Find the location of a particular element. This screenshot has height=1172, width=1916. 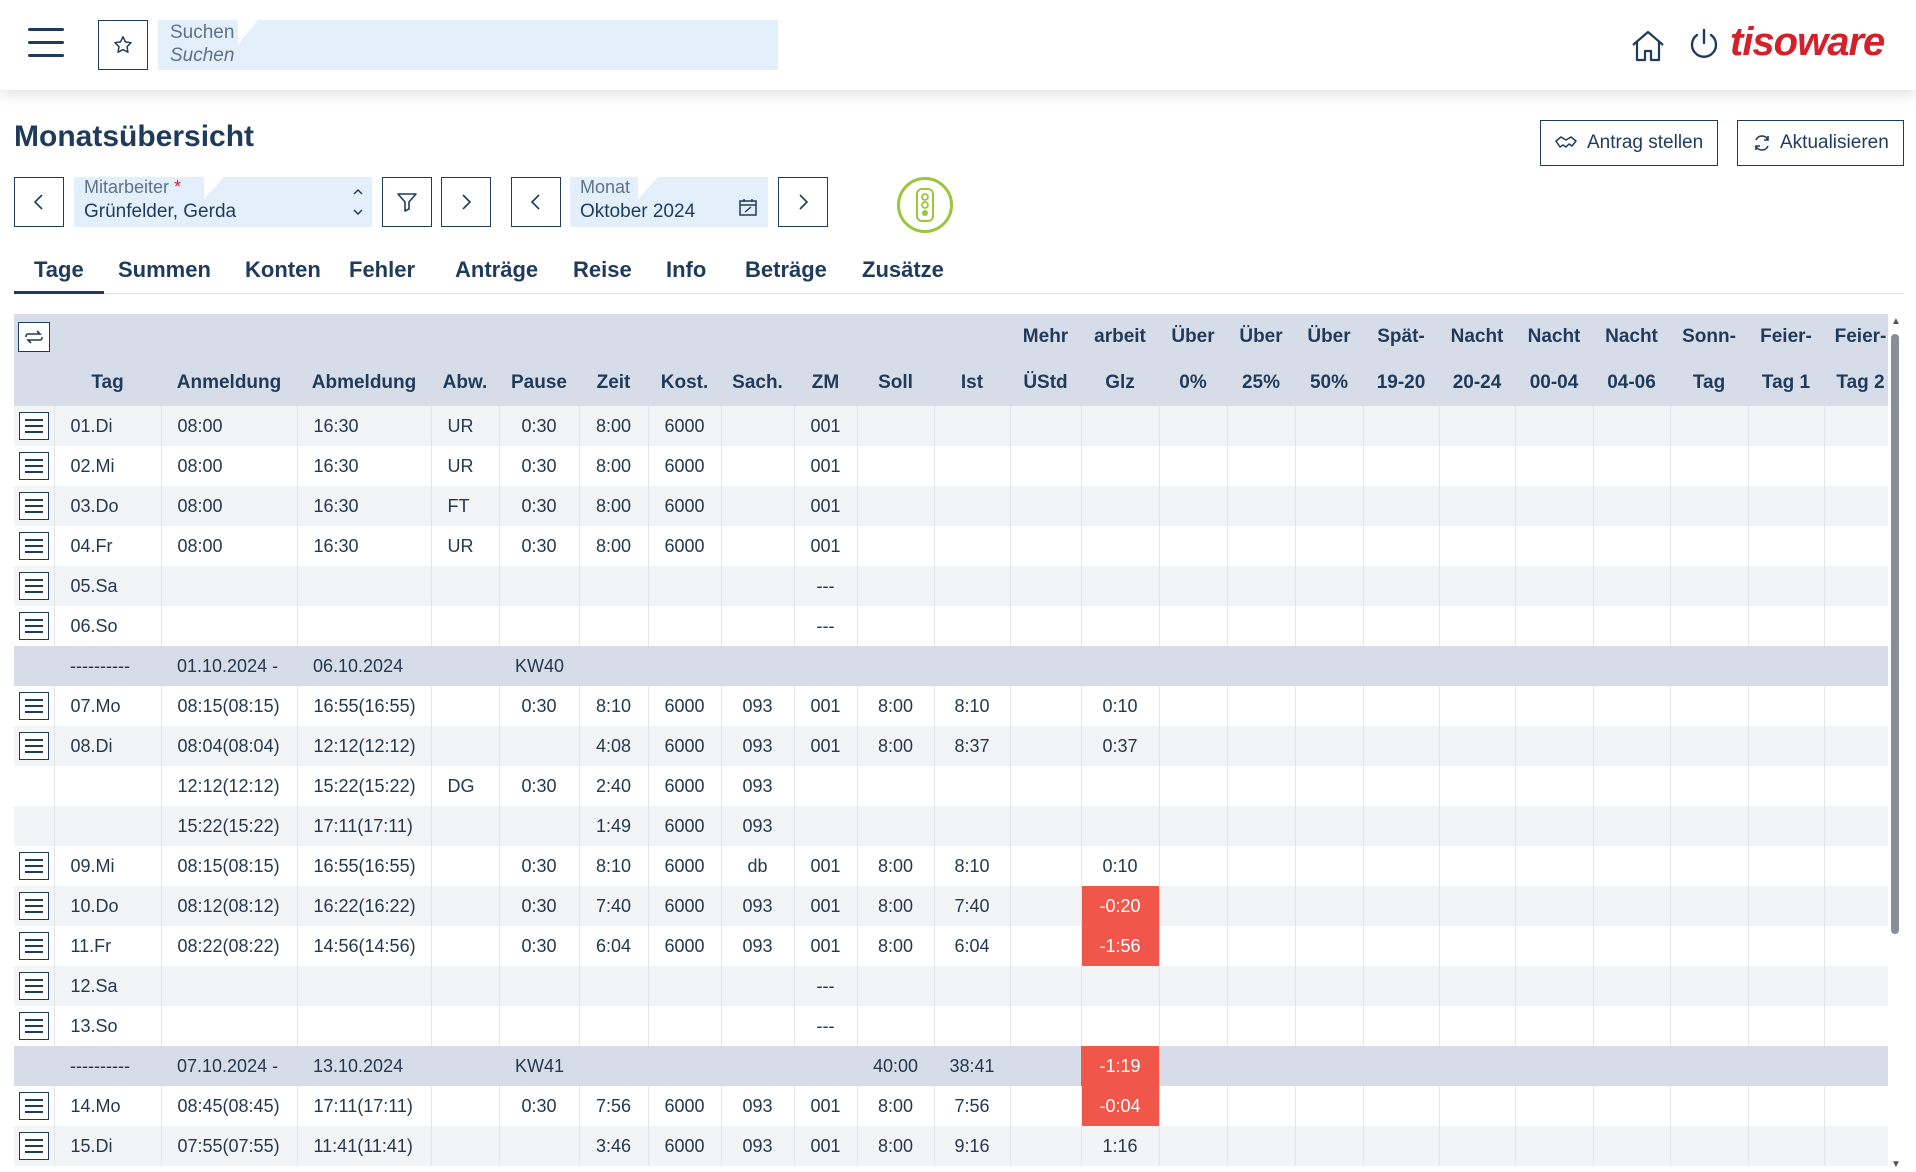

swap-icon is located at coordinates (34, 337).